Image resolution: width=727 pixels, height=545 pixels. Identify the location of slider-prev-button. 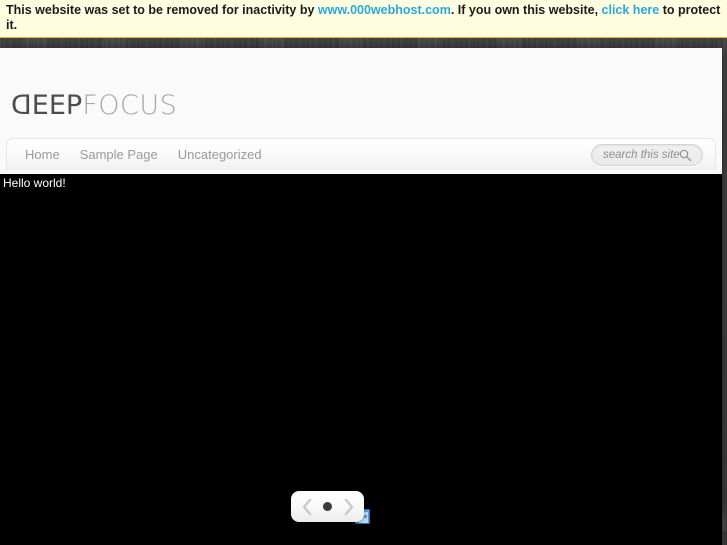
(307, 507).